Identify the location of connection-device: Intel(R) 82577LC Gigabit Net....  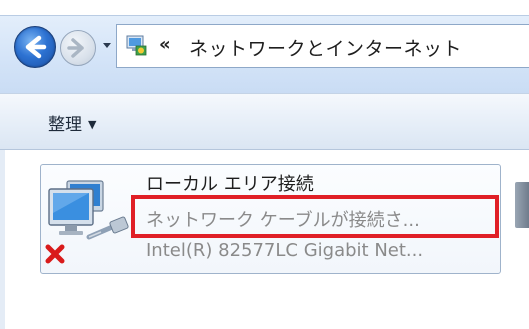
(285, 250).